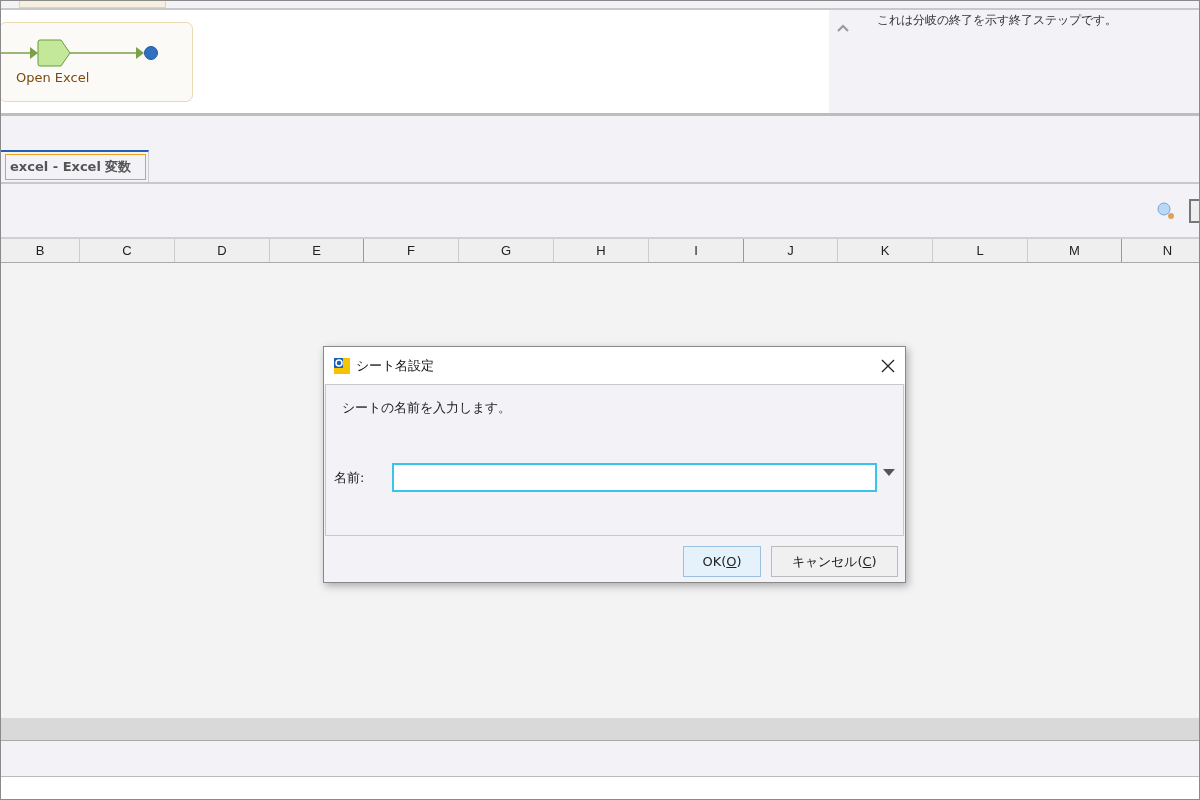  What do you see at coordinates (888, 365) in the screenshot?
I see `close-button` at bounding box center [888, 365].